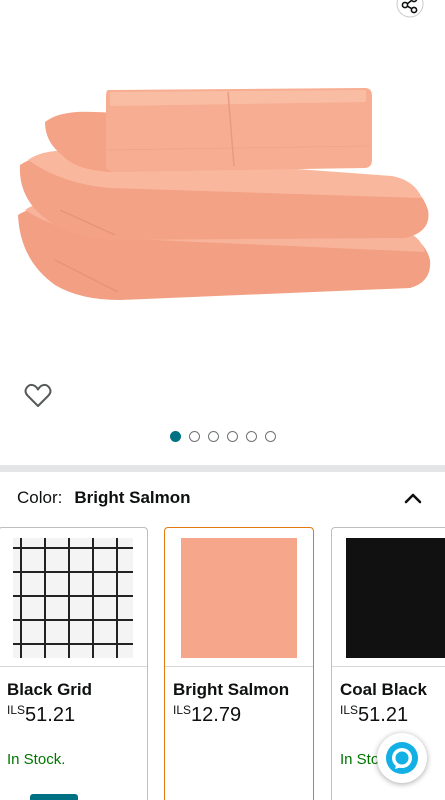 The image size is (445, 800). Describe the element at coordinates (222, 498) in the screenshot. I see `color-selector-header: Color: Bright Salmon` at that location.